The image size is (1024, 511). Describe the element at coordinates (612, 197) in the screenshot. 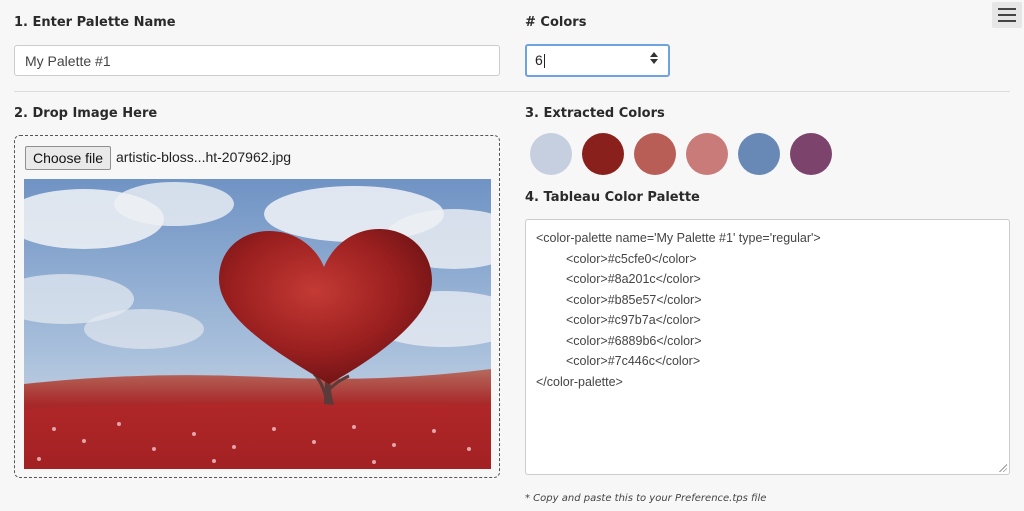

I see `tableau-palette-label: 4. Tableau Color Palette` at that location.